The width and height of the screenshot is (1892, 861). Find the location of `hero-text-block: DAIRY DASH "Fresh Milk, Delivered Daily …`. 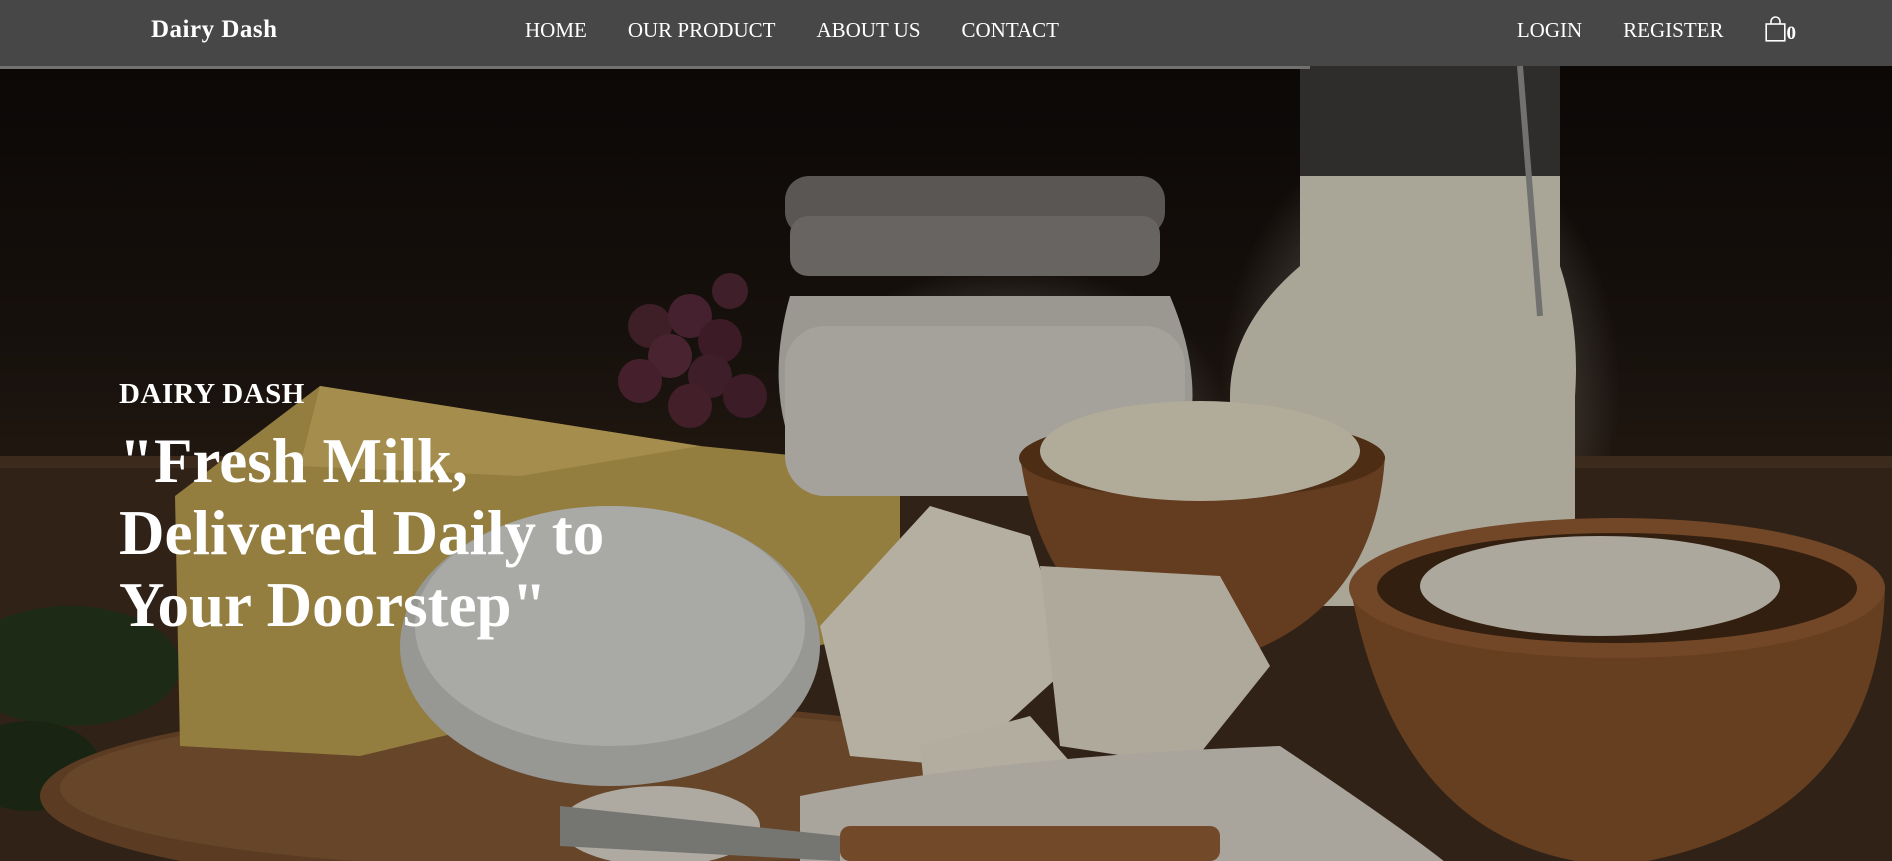

hero-text-block: DAIRY DASH "Fresh Milk, Delivered Daily … is located at coordinates (399, 509).